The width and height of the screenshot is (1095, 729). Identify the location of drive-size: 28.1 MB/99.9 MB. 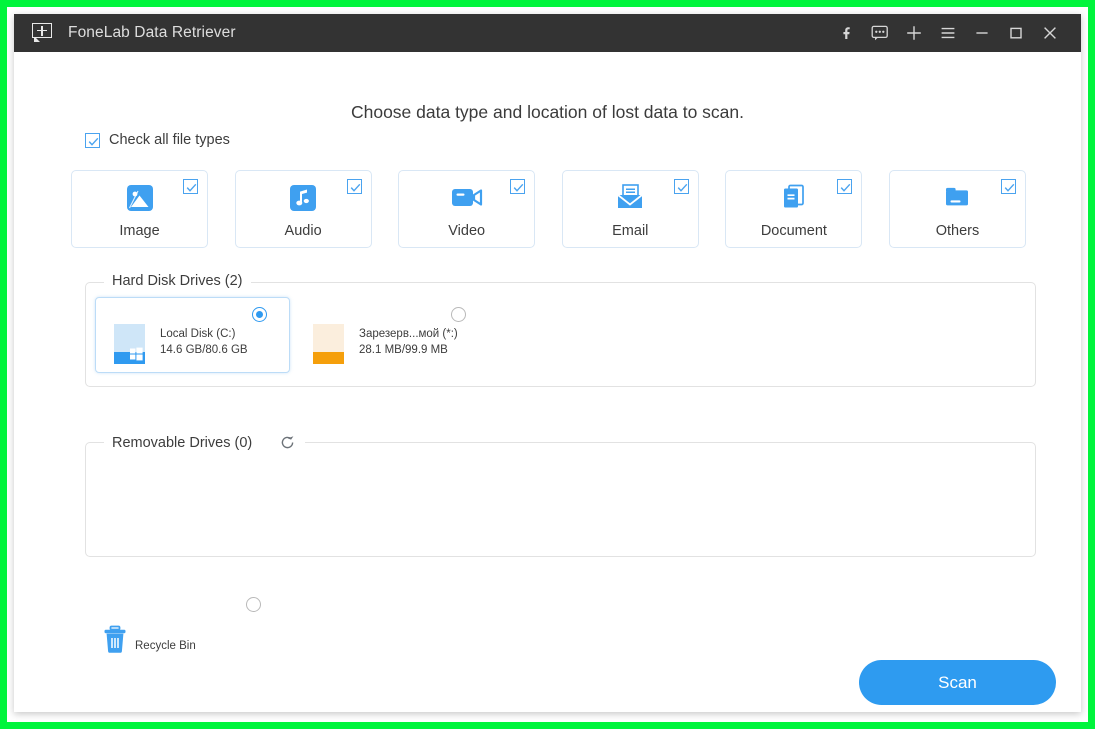
(403, 350).